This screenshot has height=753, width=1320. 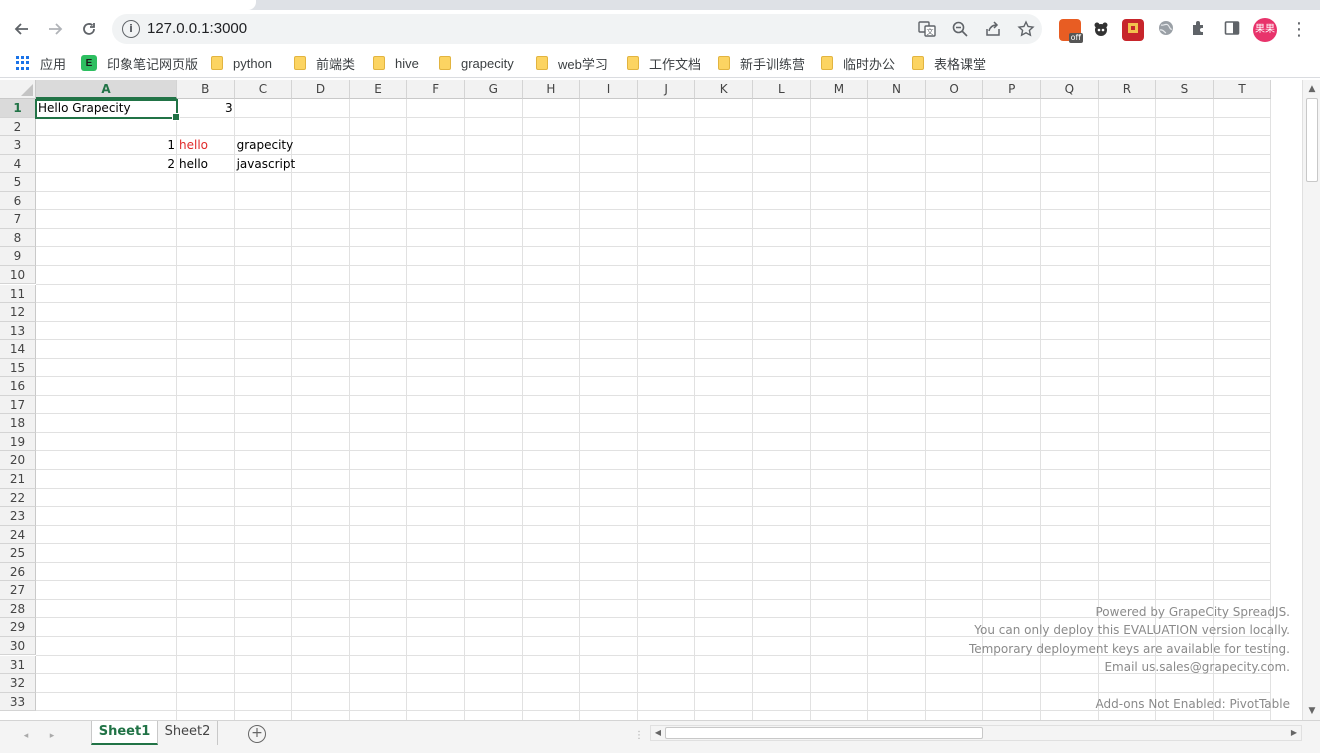 What do you see at coordinates (18, 238) in the screenshot?
I see `row-header-8: 8` at bounding box center [18, 238].